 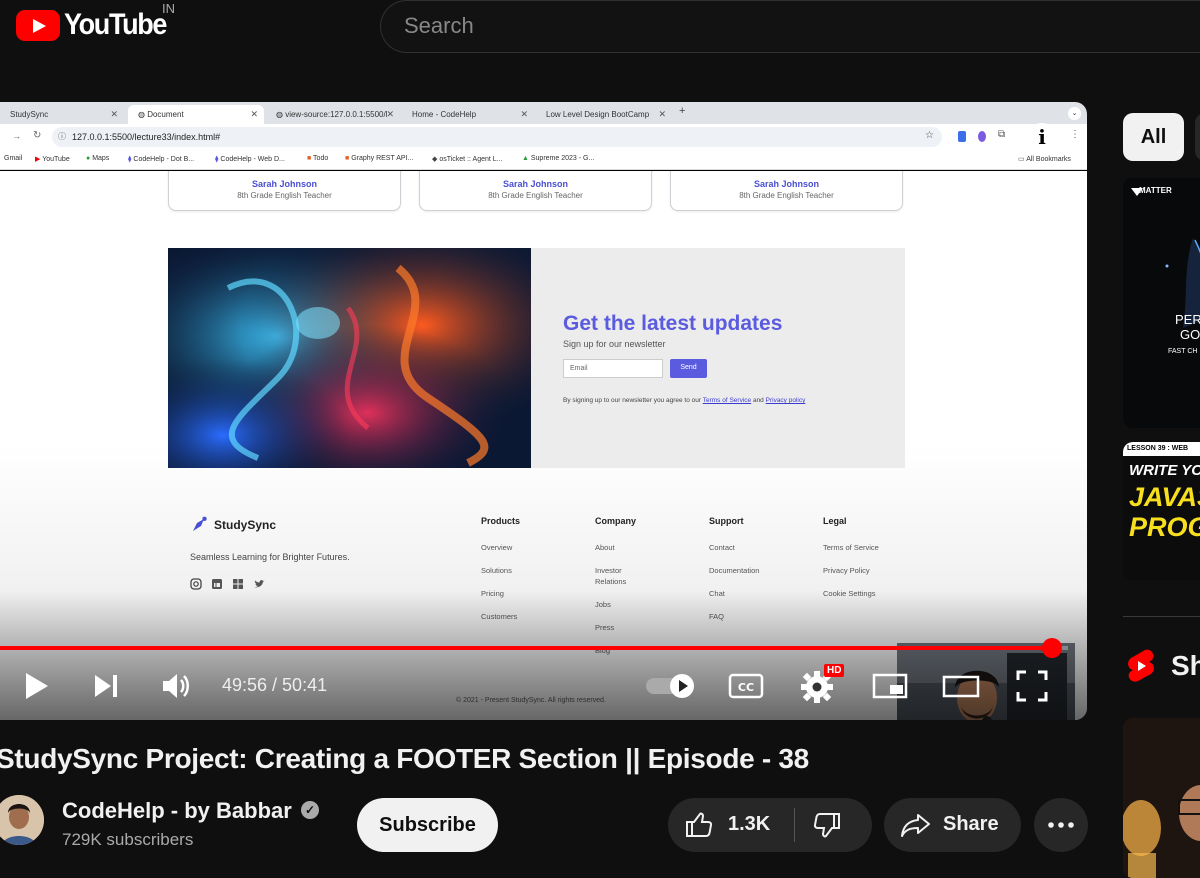 I want to click on footer-link: FAQ, so click(x=717, y=616).